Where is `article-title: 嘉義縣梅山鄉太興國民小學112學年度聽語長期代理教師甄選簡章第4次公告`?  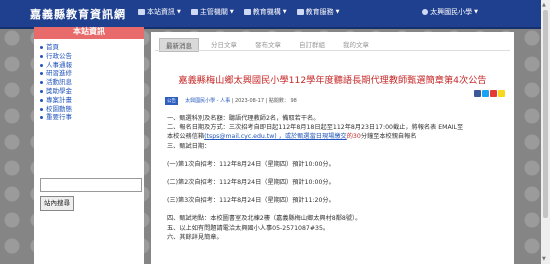
article-title: 嘉義縣梅山鄉太興國民小學112學年度聽語長期代理教師甄選簡章第4次公告 is located at coordinates (332, 80).